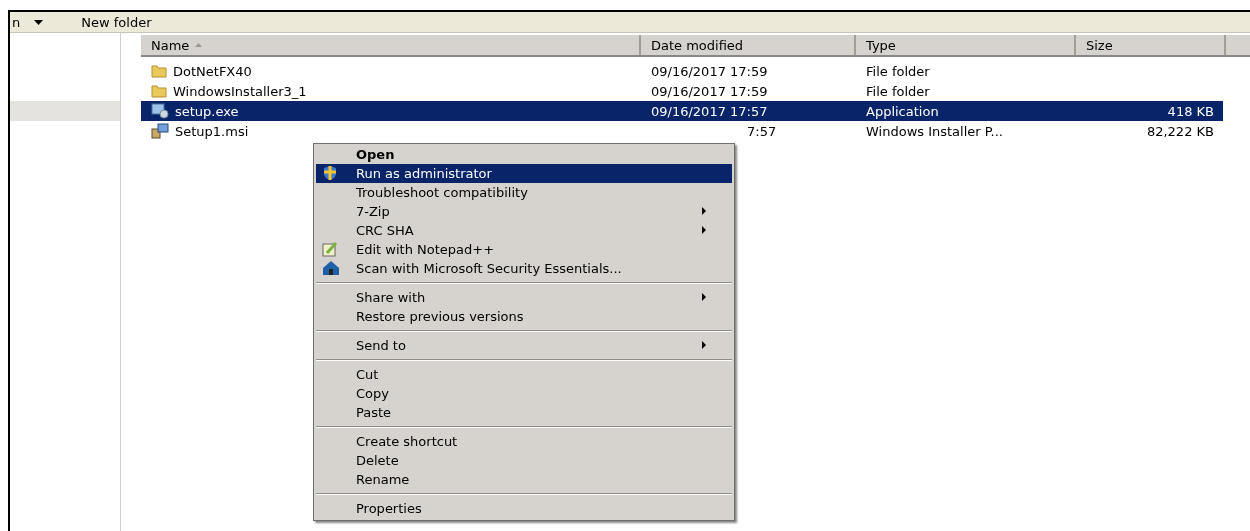 This screenshot has width=1250, height=531. I want to click on date-modified: 09/16/2017 17:57, so click(709, 111).